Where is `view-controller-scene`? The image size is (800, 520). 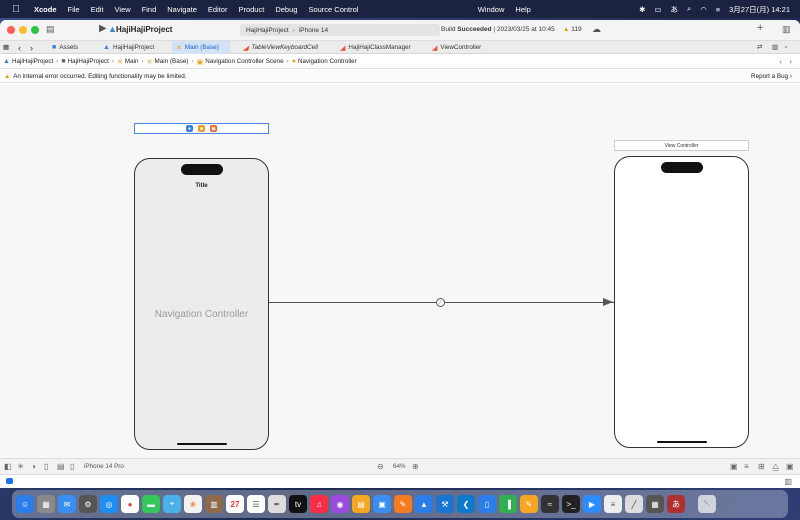
view-controller-scene is located at coordinates (681, 302).